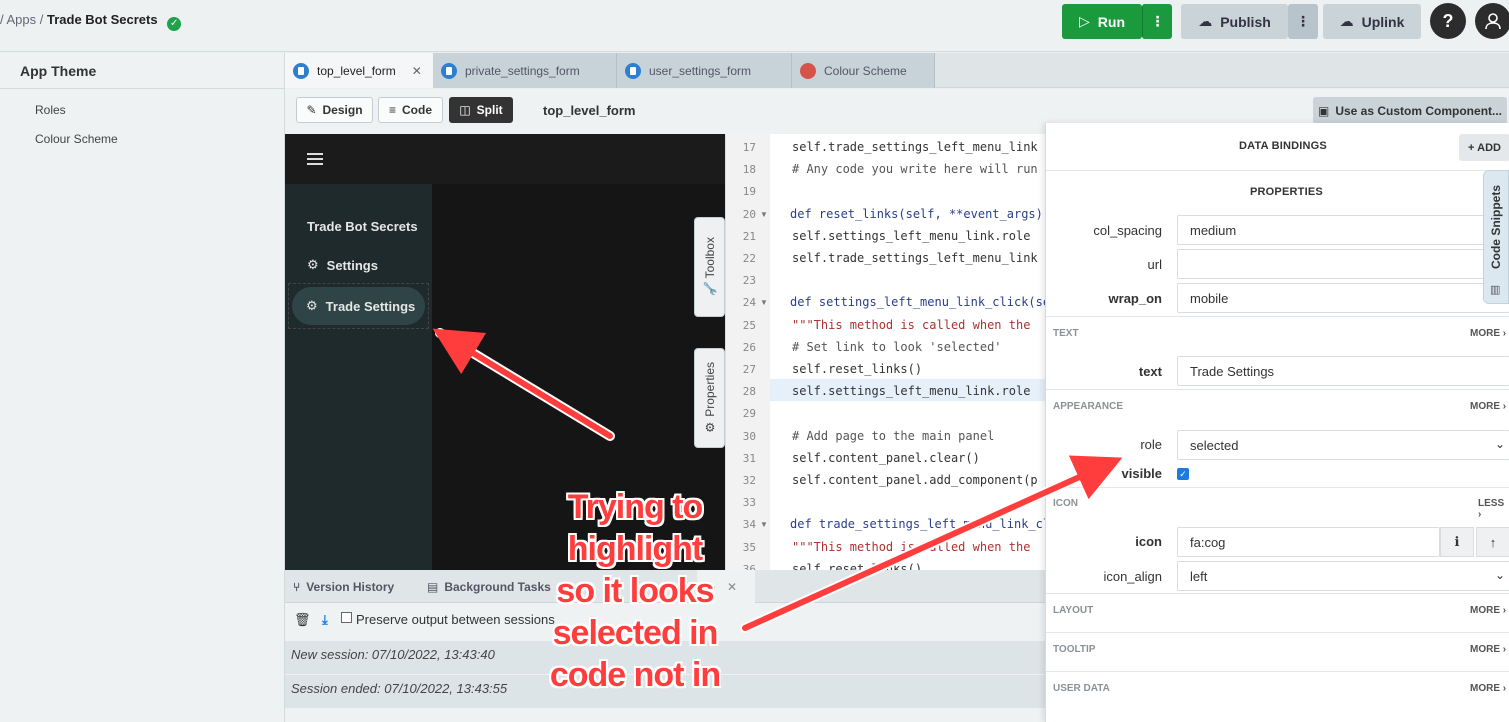 This screenshot has width=1509, height=722. Describe the element at coordinates (325, 620) in the screenshot. I see `scroll-down-icon: ⤓` at that location.